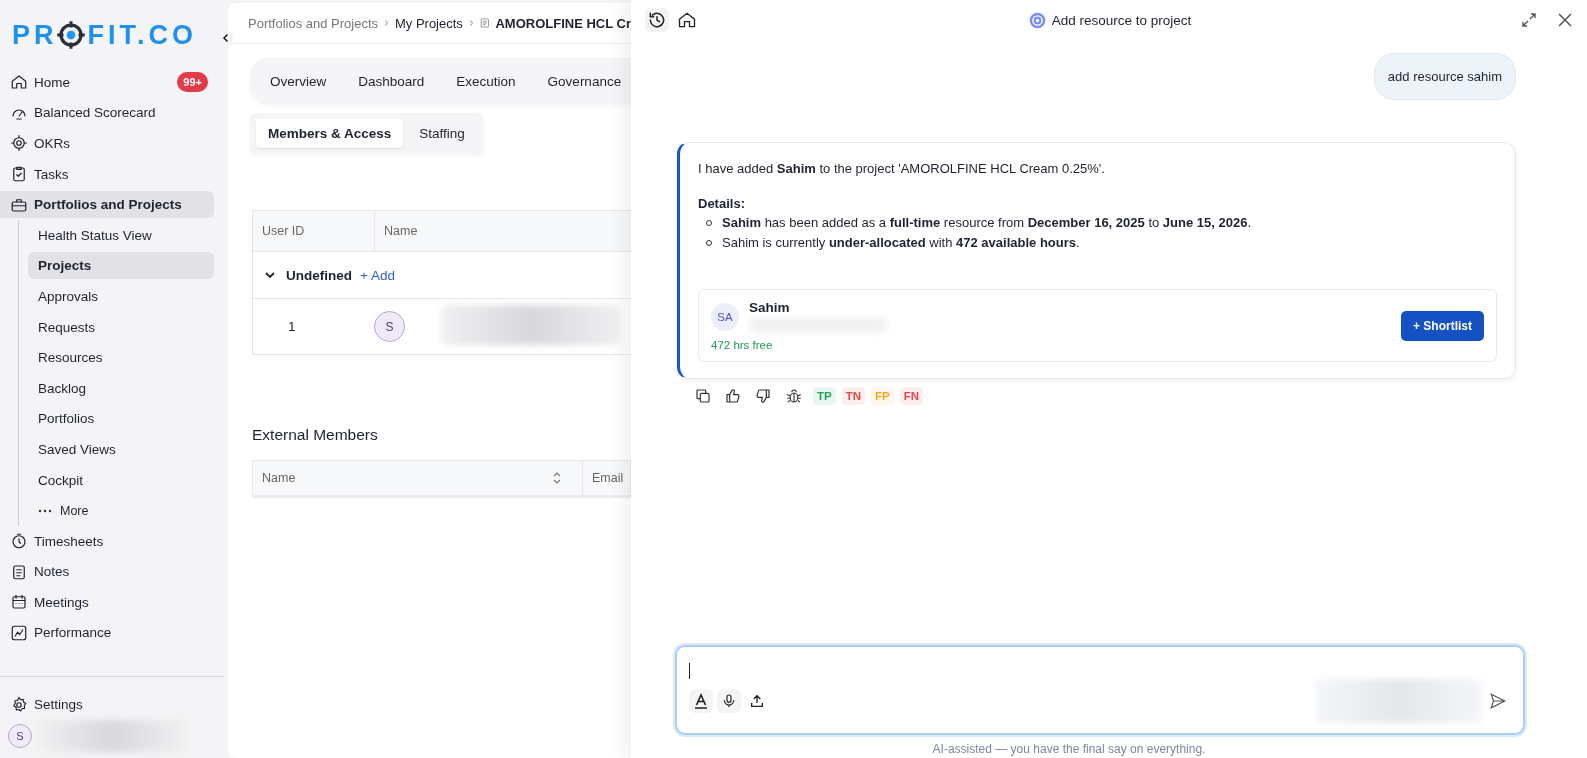  Describe the element at coordinates (657, 20) in the screenshot. I see `history-icon` at that location.